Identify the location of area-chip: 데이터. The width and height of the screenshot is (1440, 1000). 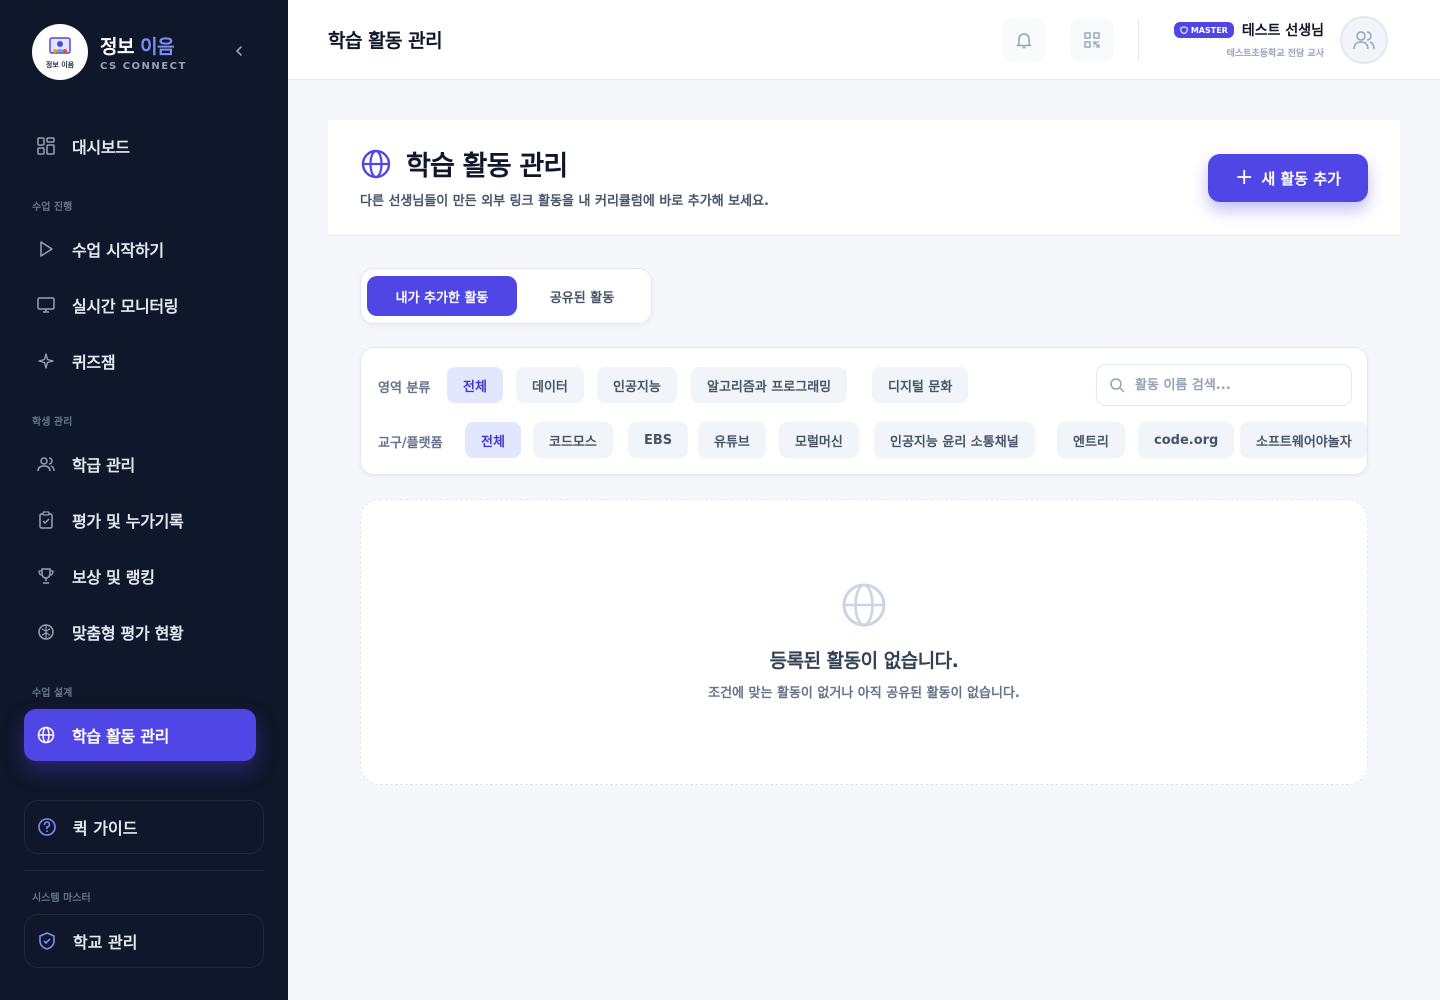
(550, 385).